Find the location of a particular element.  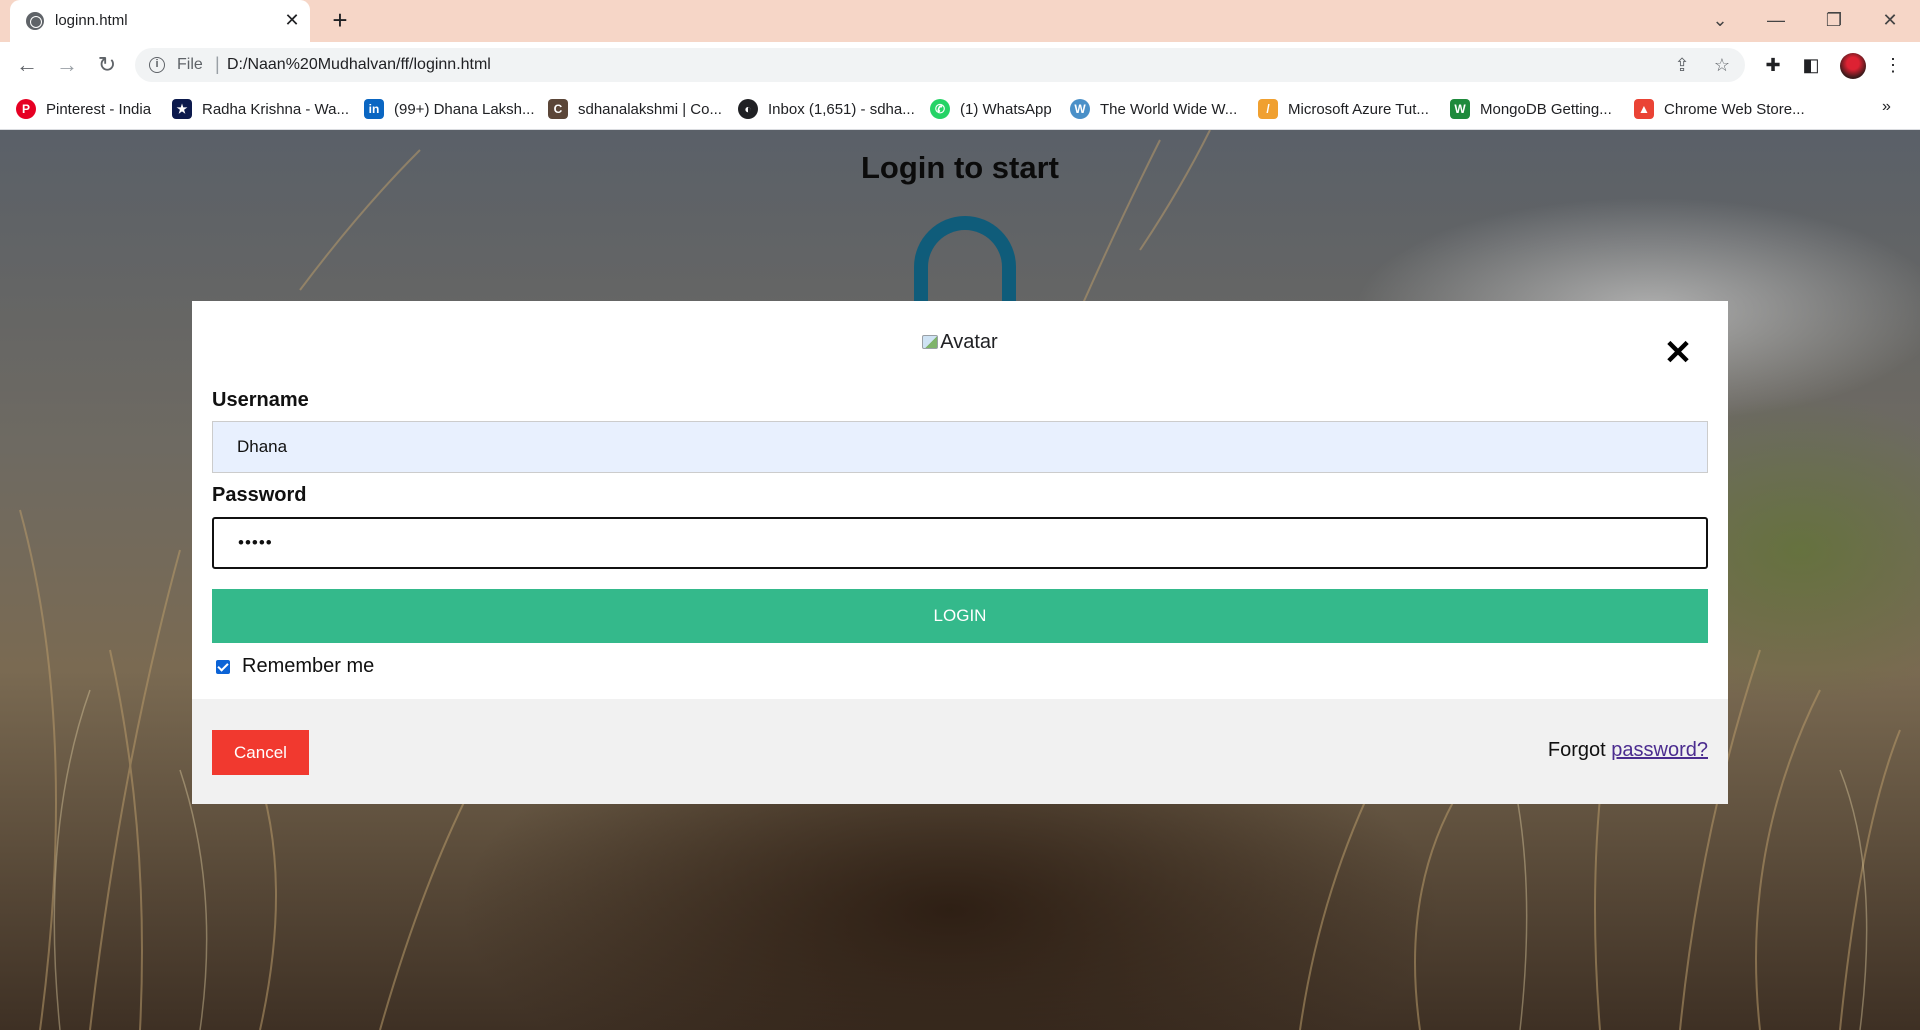

broken-image-icon is located at coordinates (930, 342).